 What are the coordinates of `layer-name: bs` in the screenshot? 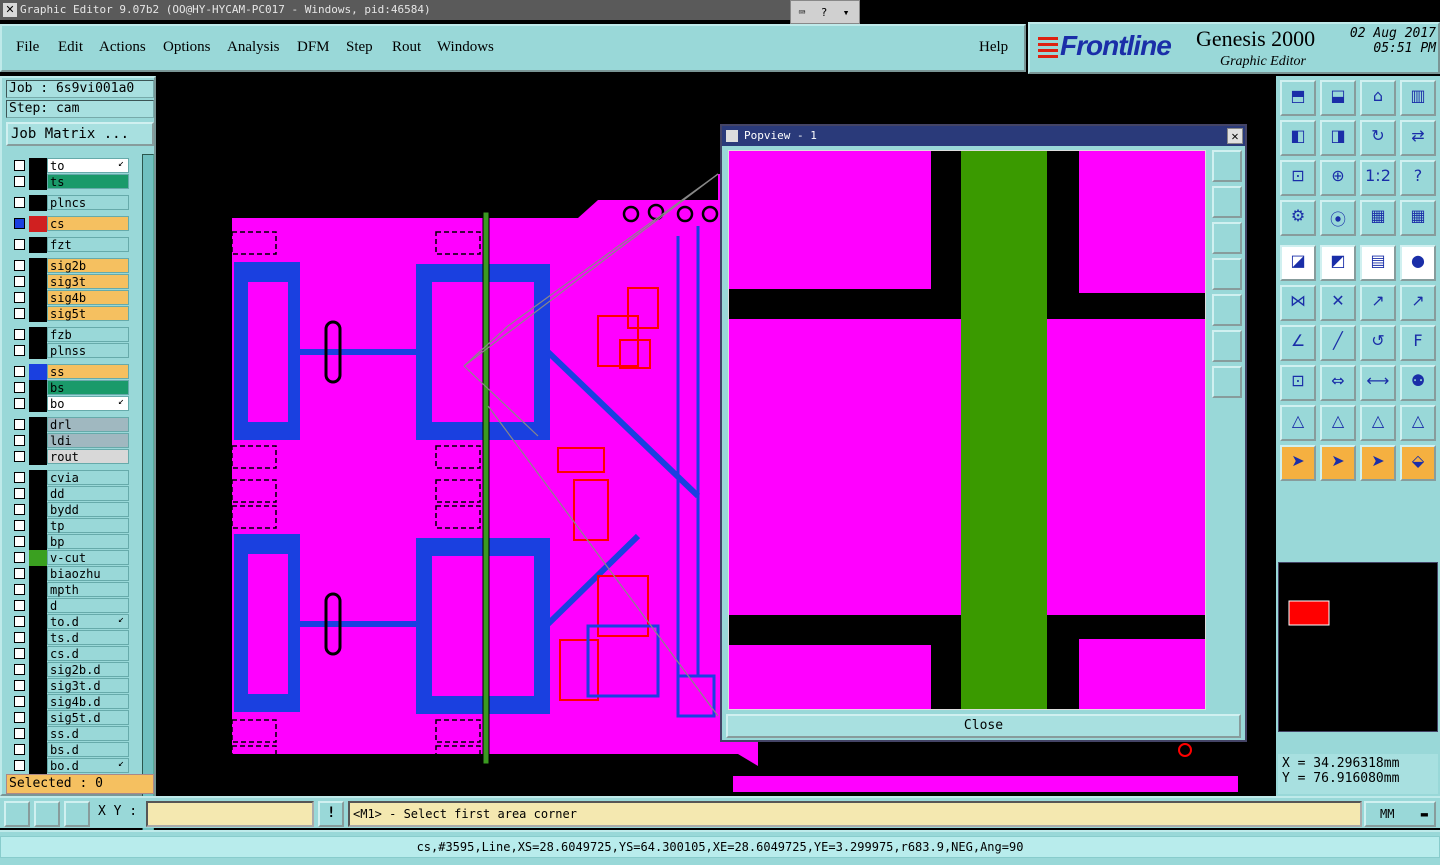 It's located at (88, 387).